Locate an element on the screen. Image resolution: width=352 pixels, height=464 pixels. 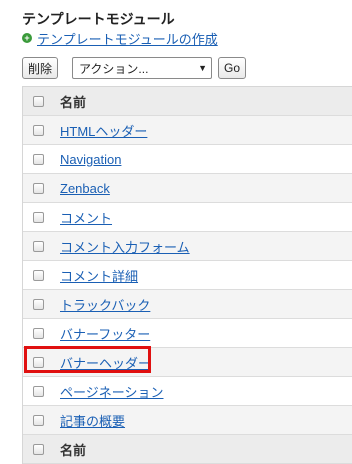
table-row: Zenback is located at coordinates (187, 188).